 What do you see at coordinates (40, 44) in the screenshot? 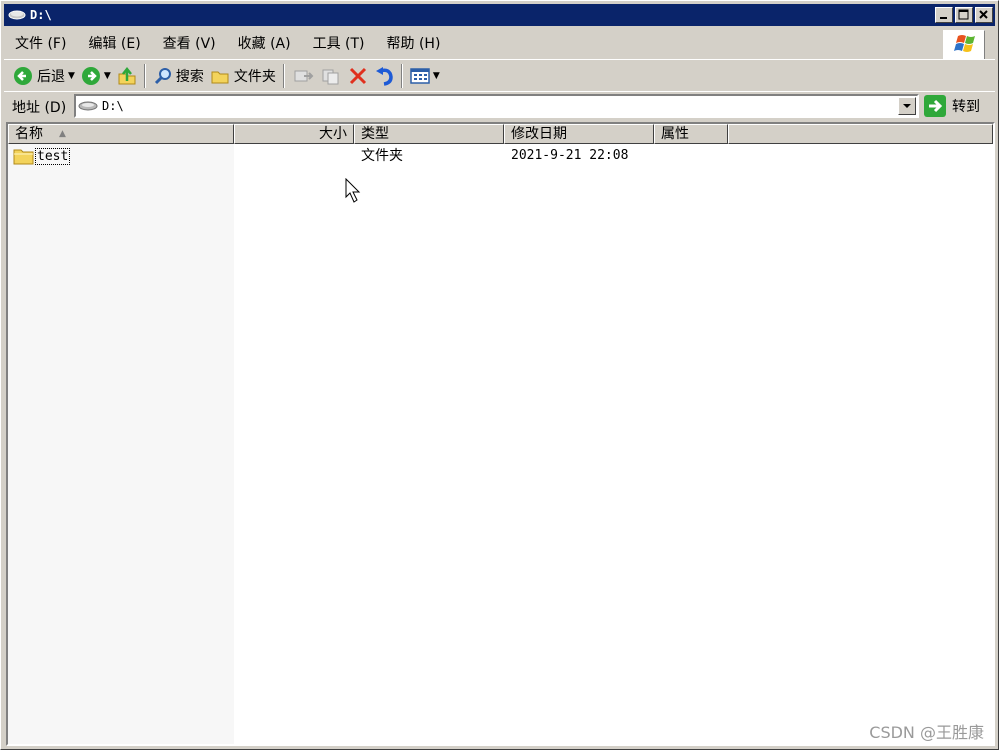
I see `menu-file: 文件 (F)` at bounding box center [40, 44].